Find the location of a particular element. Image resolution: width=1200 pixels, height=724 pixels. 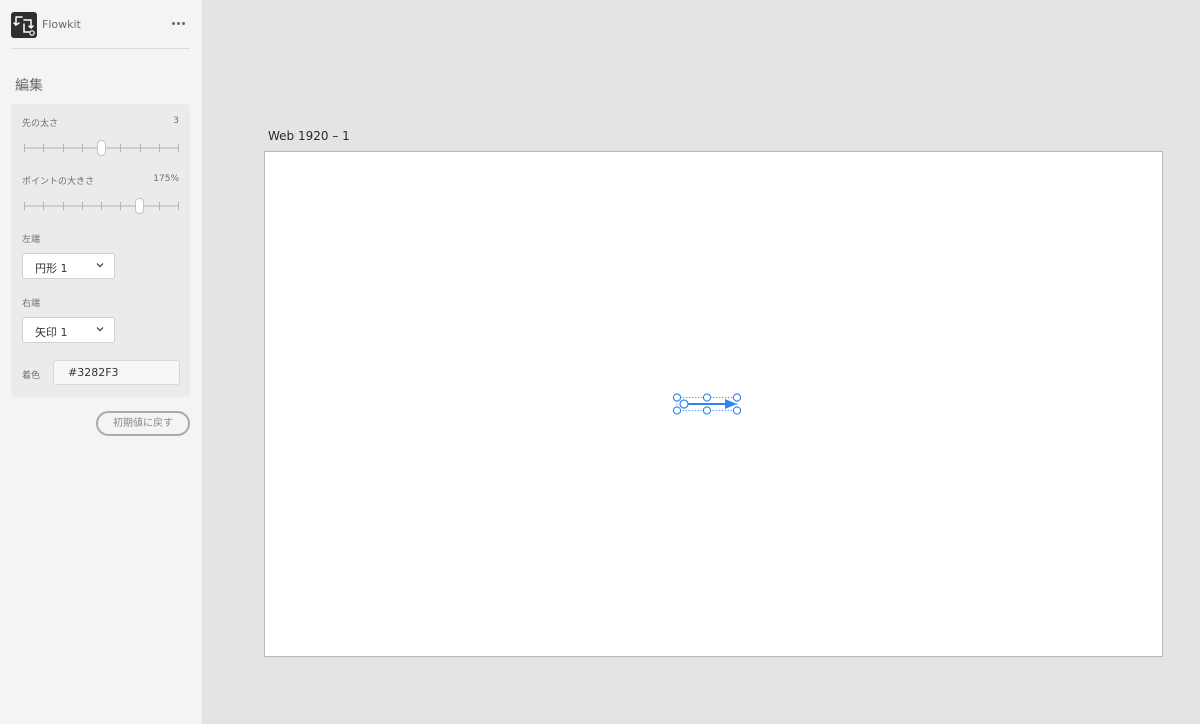

left-end-value: 円形 1 is located at coordinates (51, 268).